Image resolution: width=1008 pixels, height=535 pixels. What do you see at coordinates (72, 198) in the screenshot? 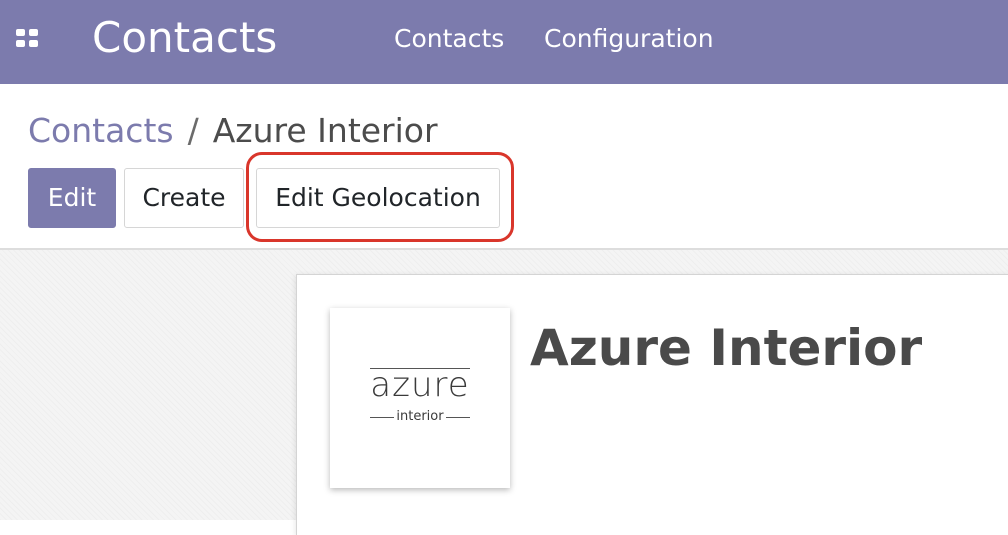
I see `edit-button: Edit` at bounding box center [72, 198].